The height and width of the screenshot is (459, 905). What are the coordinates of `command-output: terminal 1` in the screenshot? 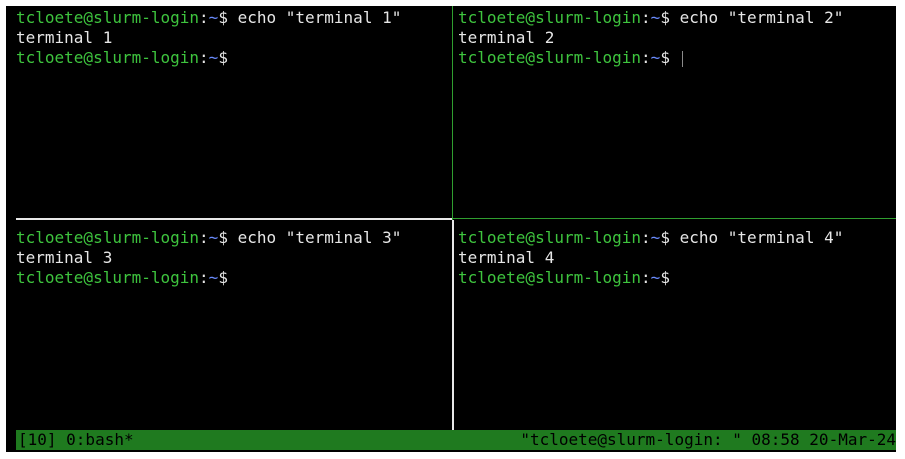 It's located at (64, 37).